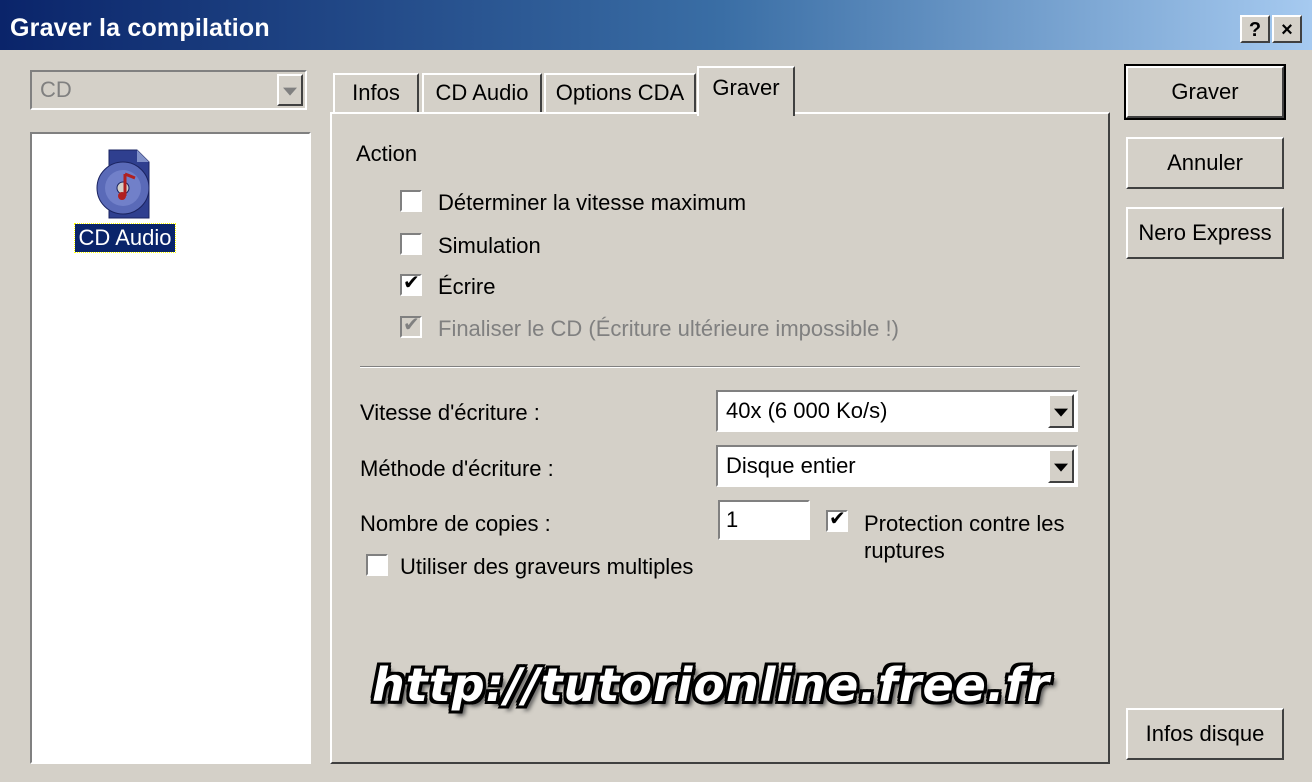  Describe the element at coordinates (140, 28) in the screenshot. I see `window-title: Graver la compilation` at that location.